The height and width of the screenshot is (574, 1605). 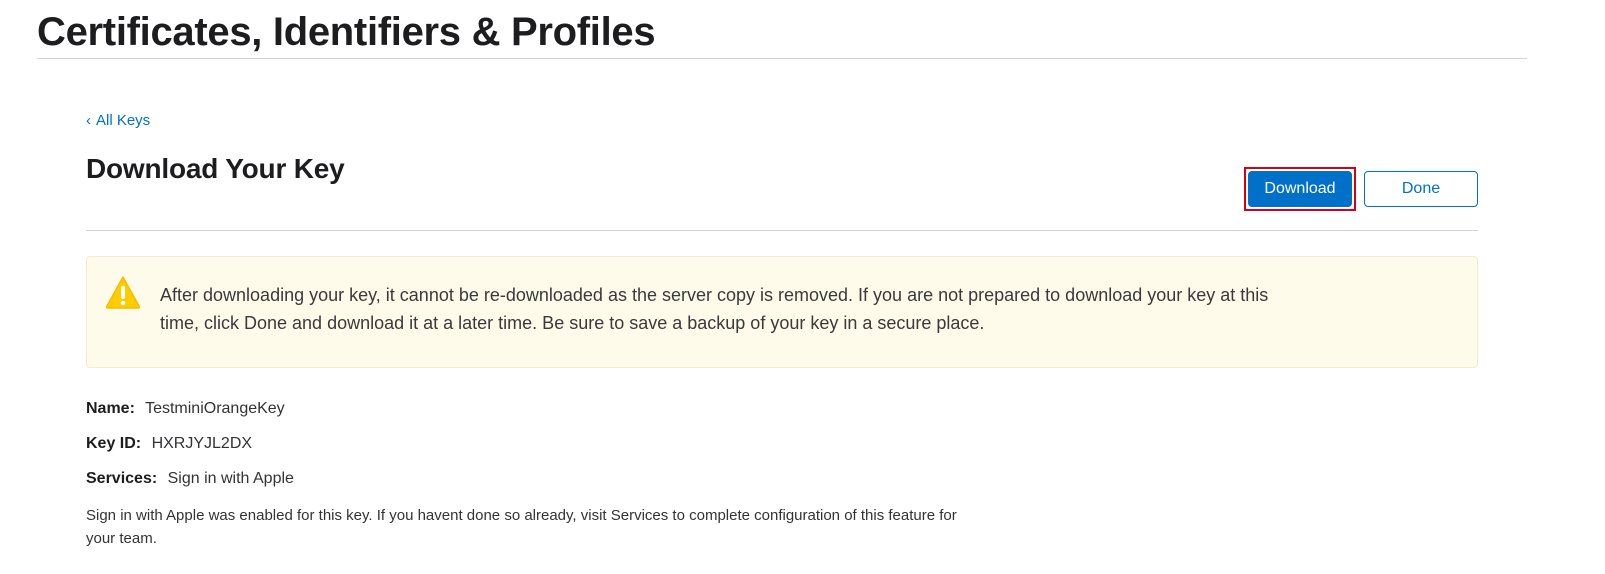 I want to click on services-value: Sign in with Apple, so click(x=230, y=478).